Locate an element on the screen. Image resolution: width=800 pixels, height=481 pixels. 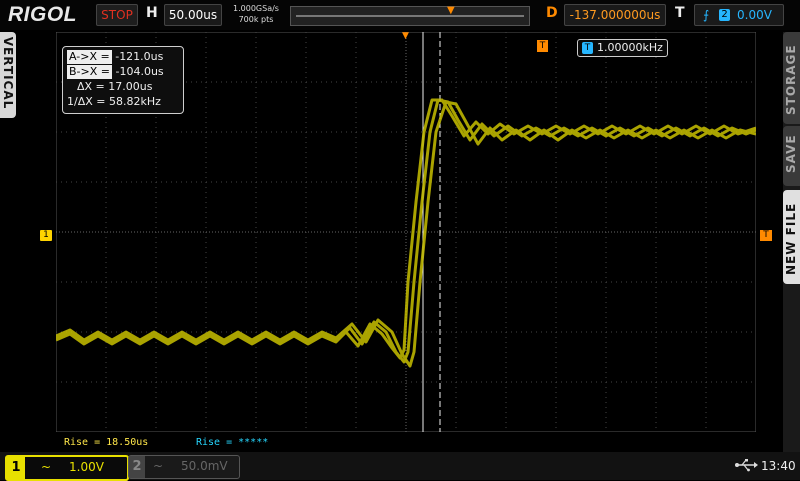
channel-2-button: 2 ~ 50.0mV is located at coordinates (184, 467).